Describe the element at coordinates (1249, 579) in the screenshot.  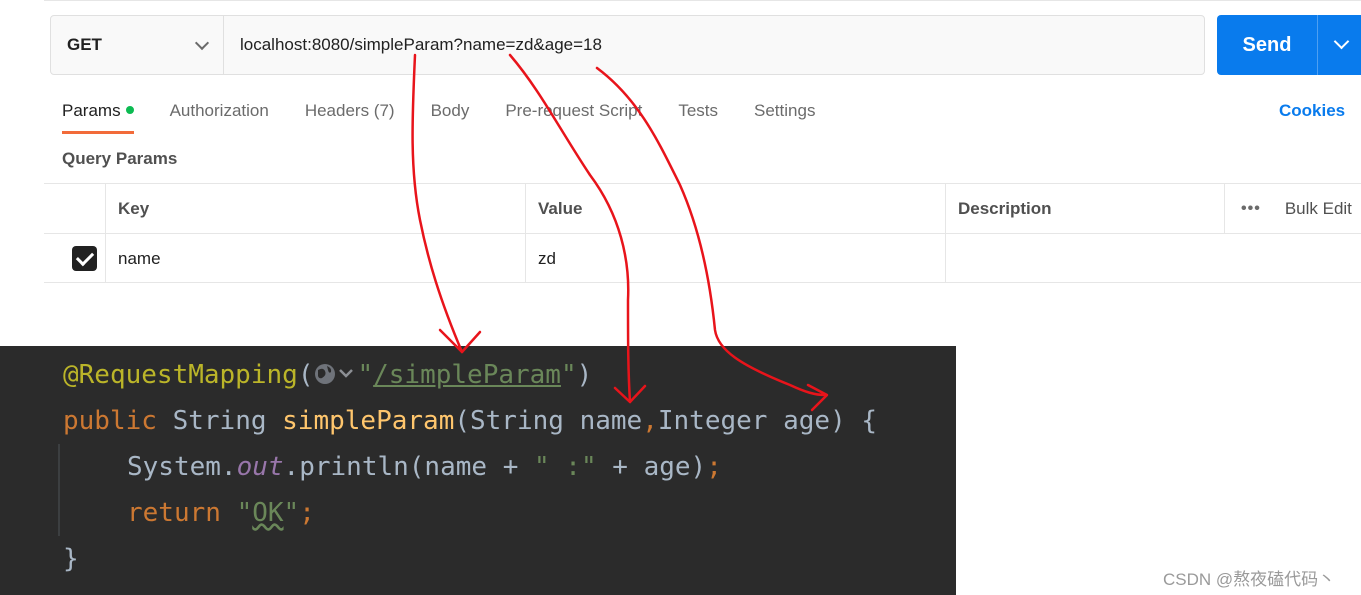
I see `watermark: CSDN @熬夜磕代码丶` at that location.